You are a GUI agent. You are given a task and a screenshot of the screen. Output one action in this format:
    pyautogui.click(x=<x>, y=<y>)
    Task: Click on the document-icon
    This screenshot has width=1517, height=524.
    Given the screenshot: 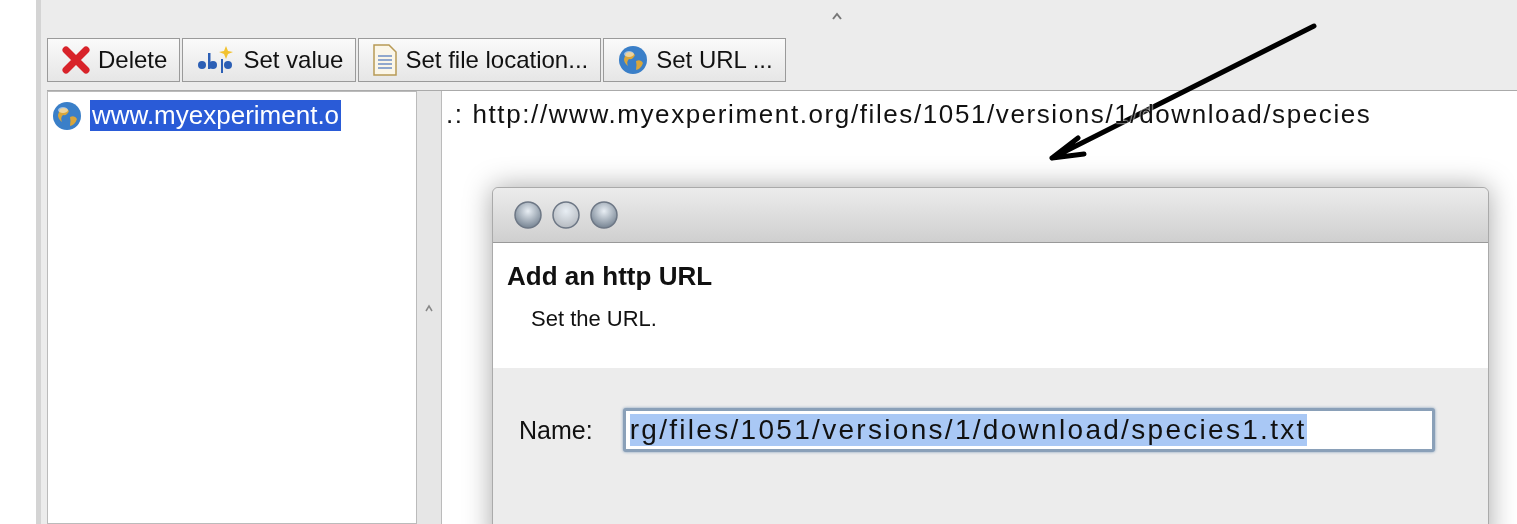 What is the action you would take?
    pyautogui.click(x=385, y=60)
    